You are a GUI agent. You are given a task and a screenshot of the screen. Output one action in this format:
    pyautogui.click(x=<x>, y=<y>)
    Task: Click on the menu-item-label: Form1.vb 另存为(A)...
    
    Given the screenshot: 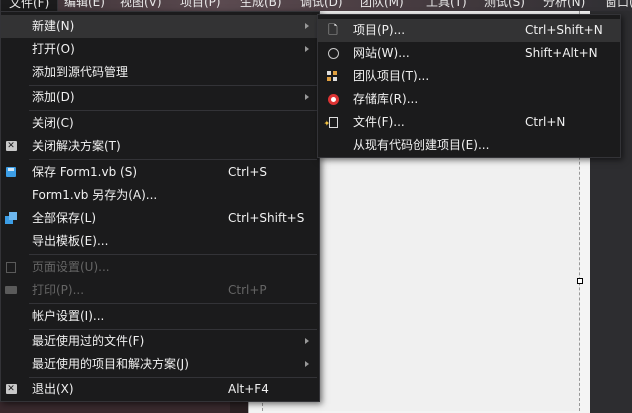 What is the action you would take?
    pyautogui.click(x=95, y=195)
    